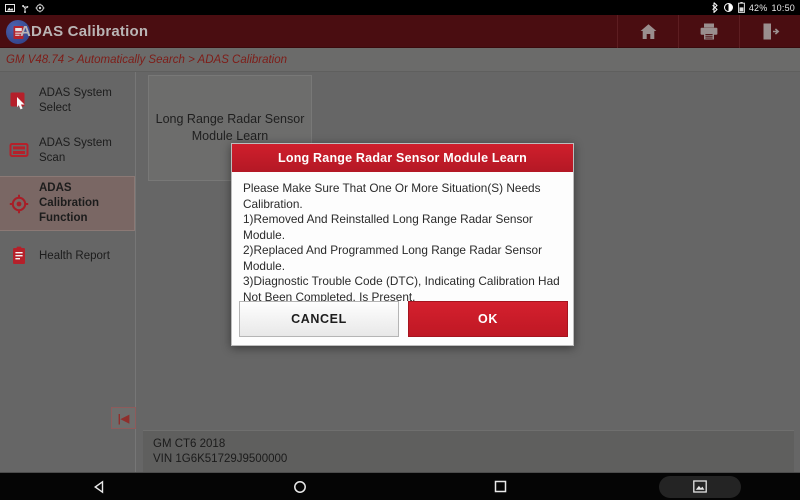 The width and height of the screenshot is (800, 500). What do you see at coordinates (741, 7) in the screenshot?
I see `battery-icon` at bounding box center [741, 7].